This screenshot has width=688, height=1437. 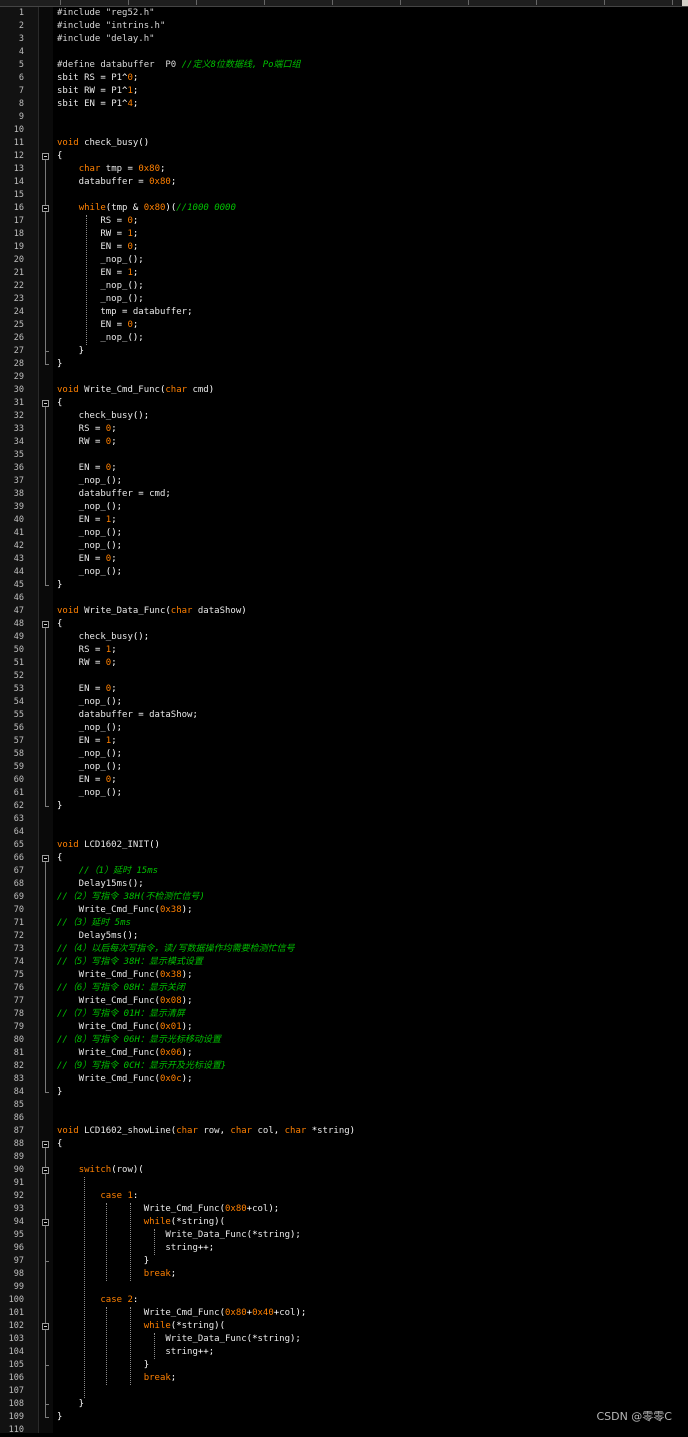 What do you see at coordinates (107, 871) in the screenshot?
I see `code-text: //（1）延时 15ms` at bounding box center [107, 871].